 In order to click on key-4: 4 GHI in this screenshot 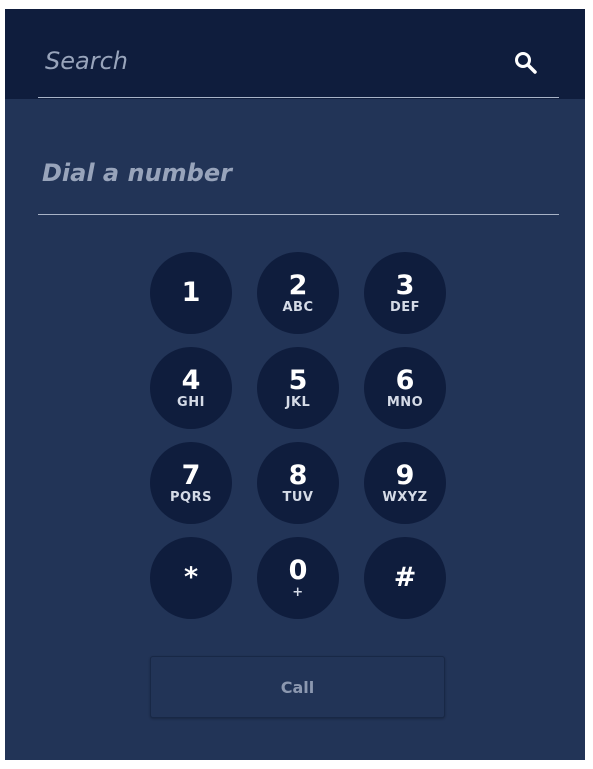, I will do `click(191, 388)`.